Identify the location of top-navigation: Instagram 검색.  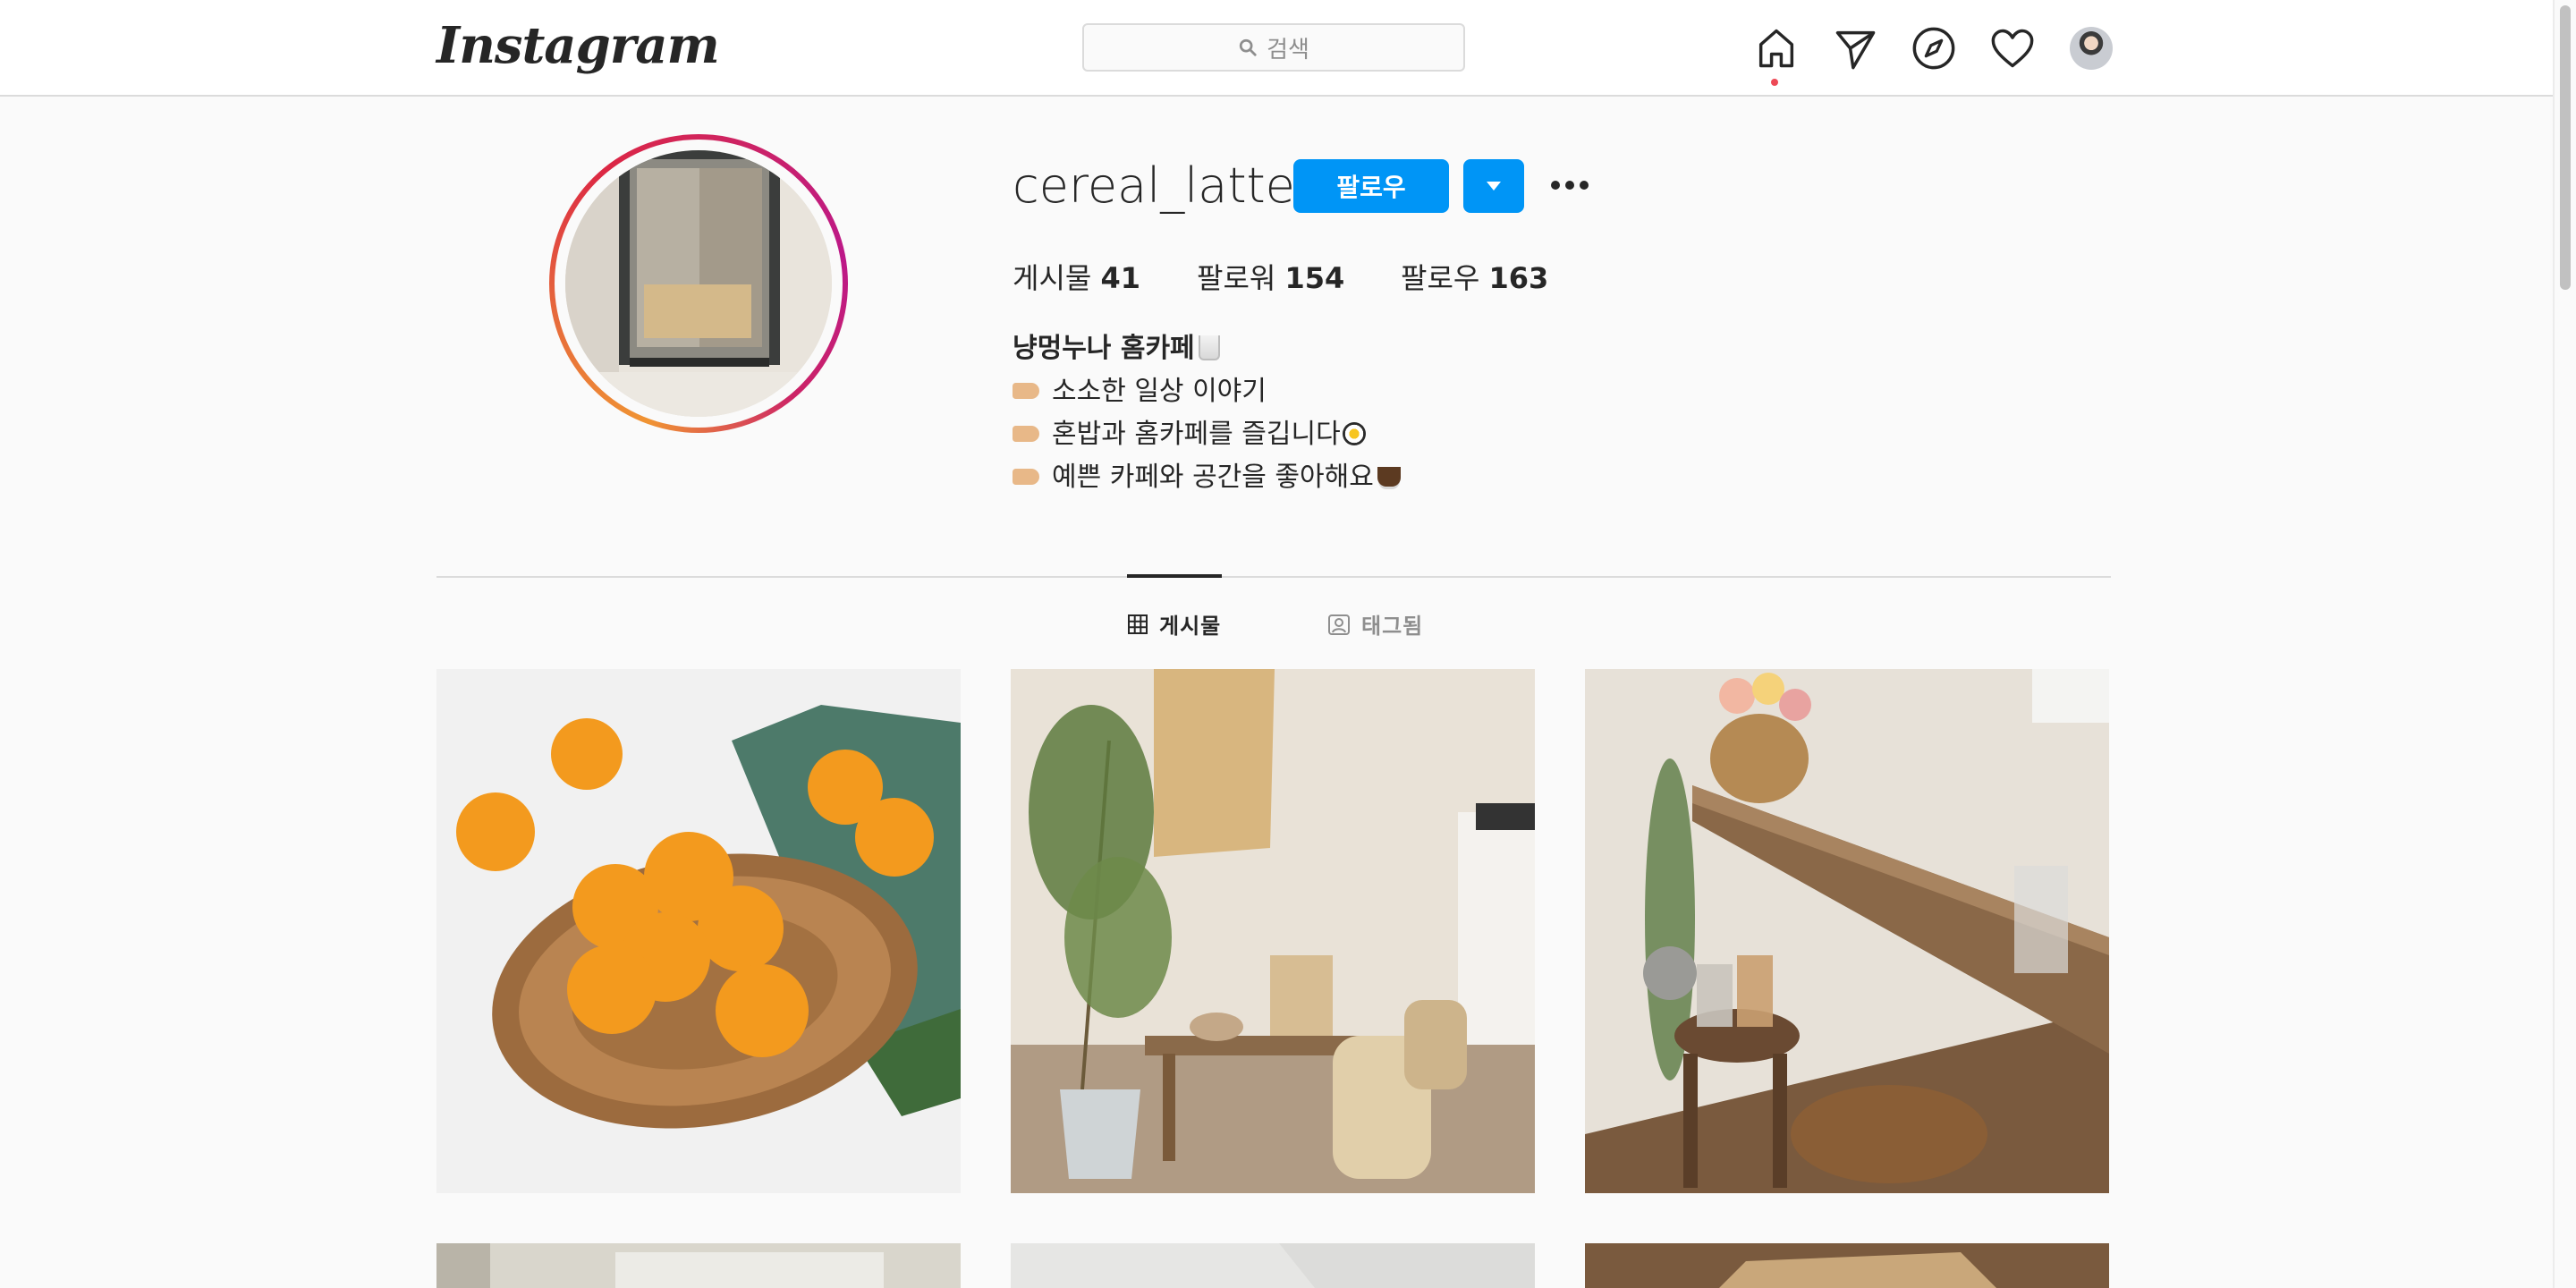
(1277, 48).